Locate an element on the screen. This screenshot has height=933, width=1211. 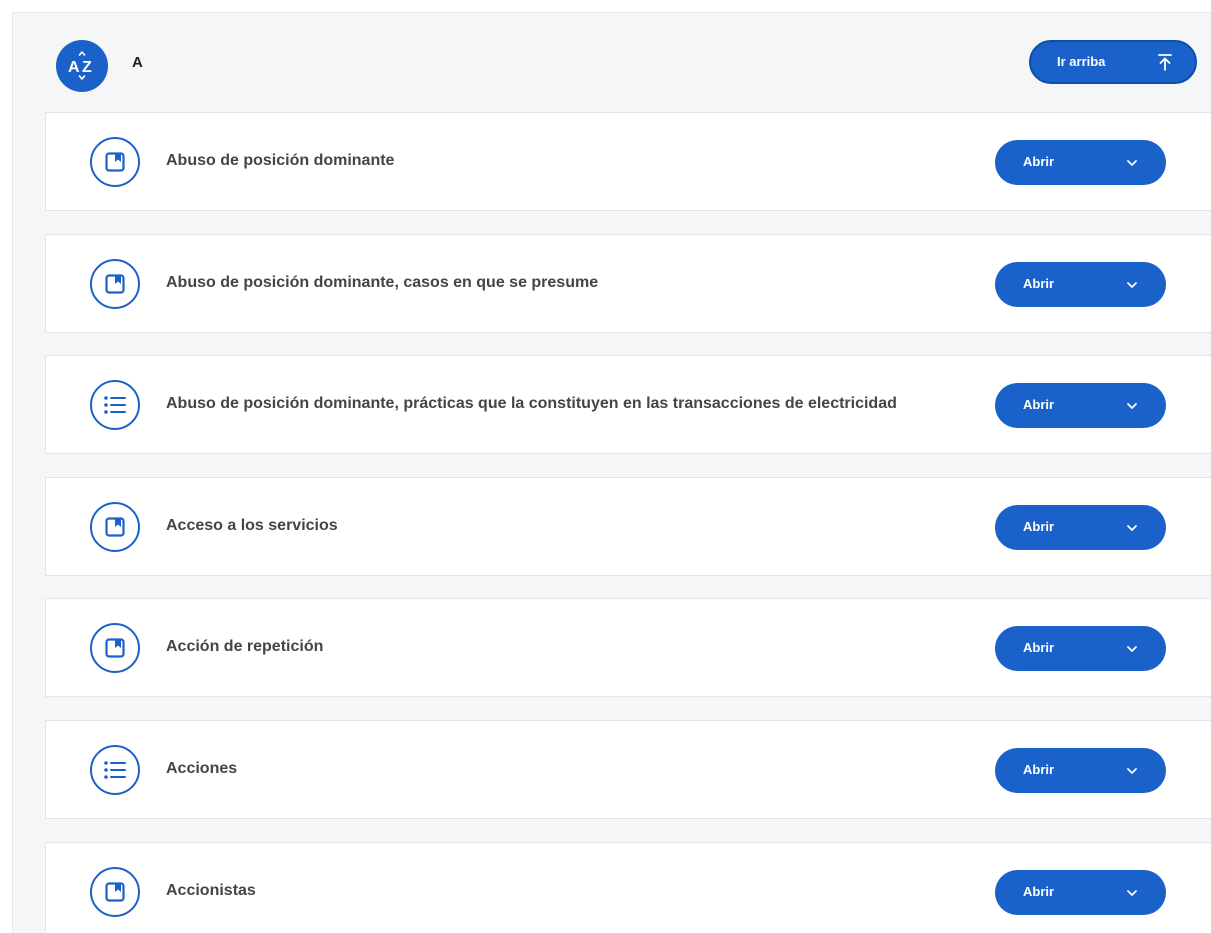
section-letter: A is located at coordinates (137, 62).